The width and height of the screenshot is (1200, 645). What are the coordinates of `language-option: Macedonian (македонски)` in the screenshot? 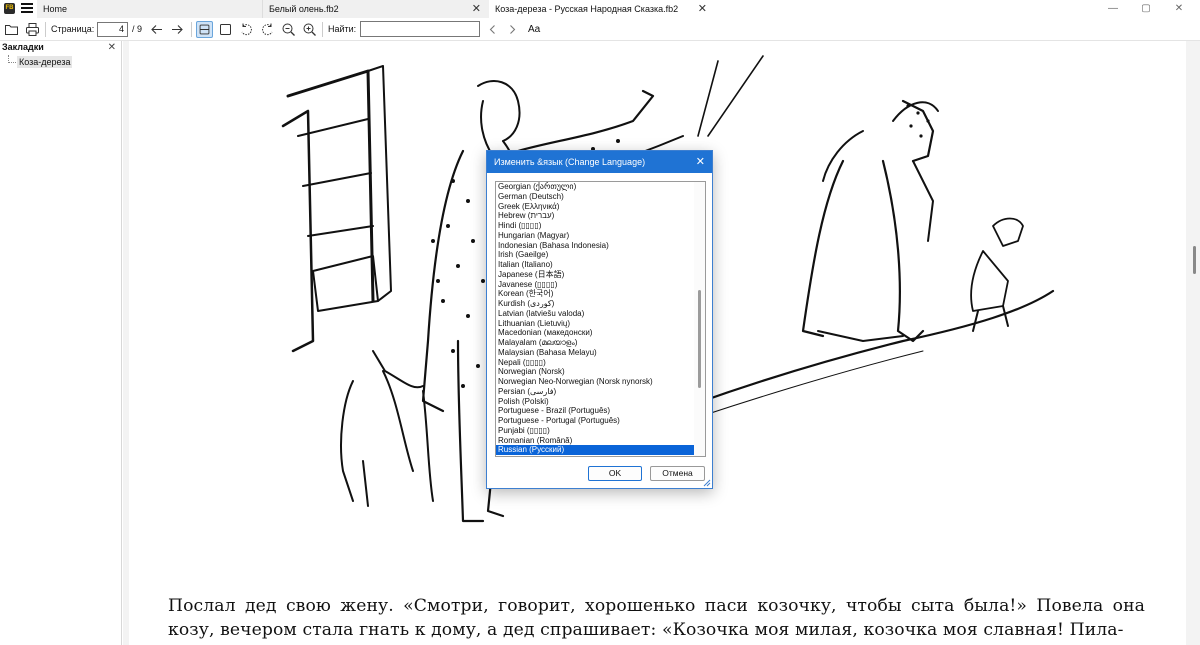 It's located at (595, 333).